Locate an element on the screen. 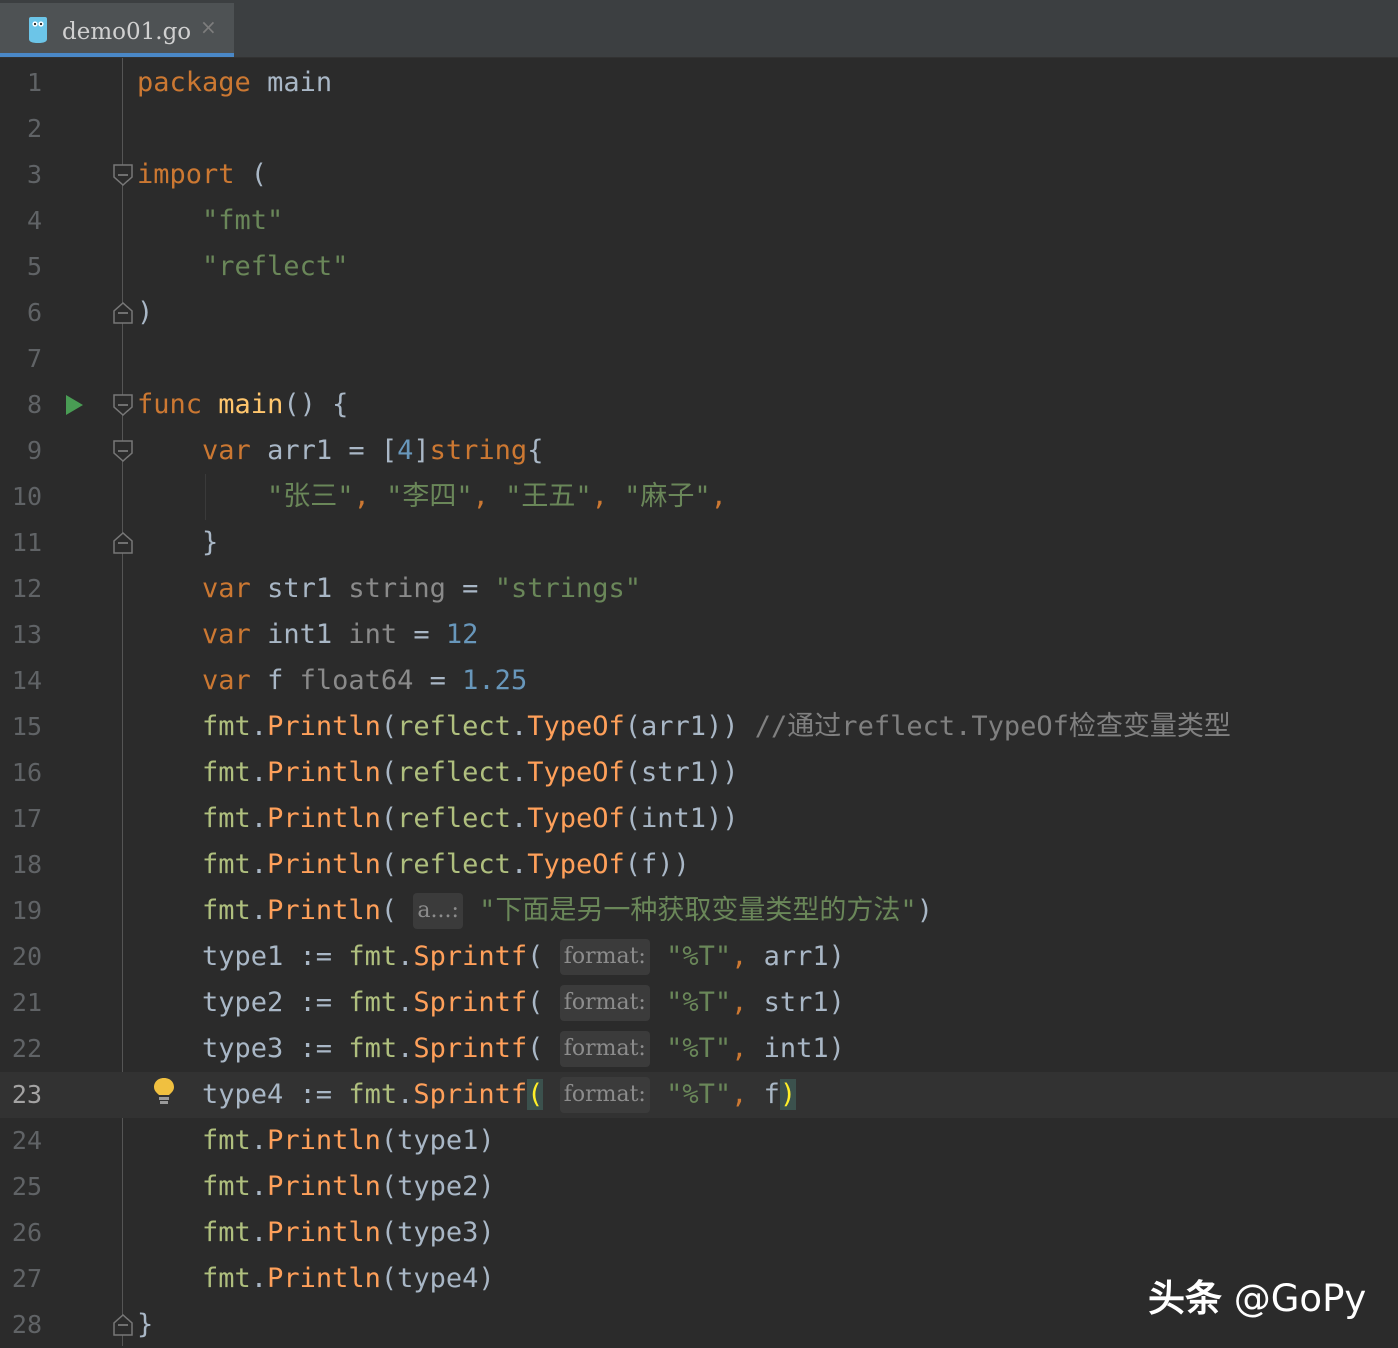 This screenshot has height=1348, width=1398. code-text: fmt.Println(reflect.TypeOf(f)) is located at coordinates (413, 865).